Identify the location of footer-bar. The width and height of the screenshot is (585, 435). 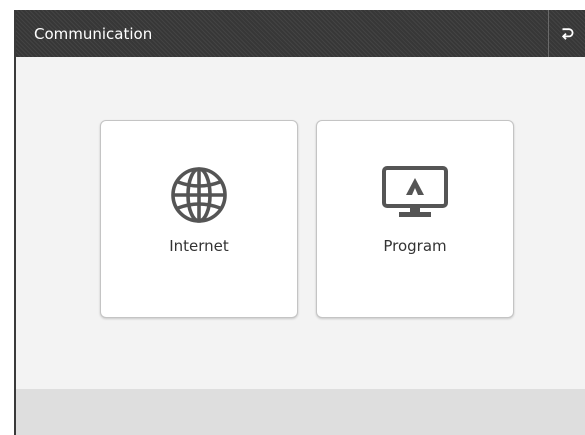
(300, 412).